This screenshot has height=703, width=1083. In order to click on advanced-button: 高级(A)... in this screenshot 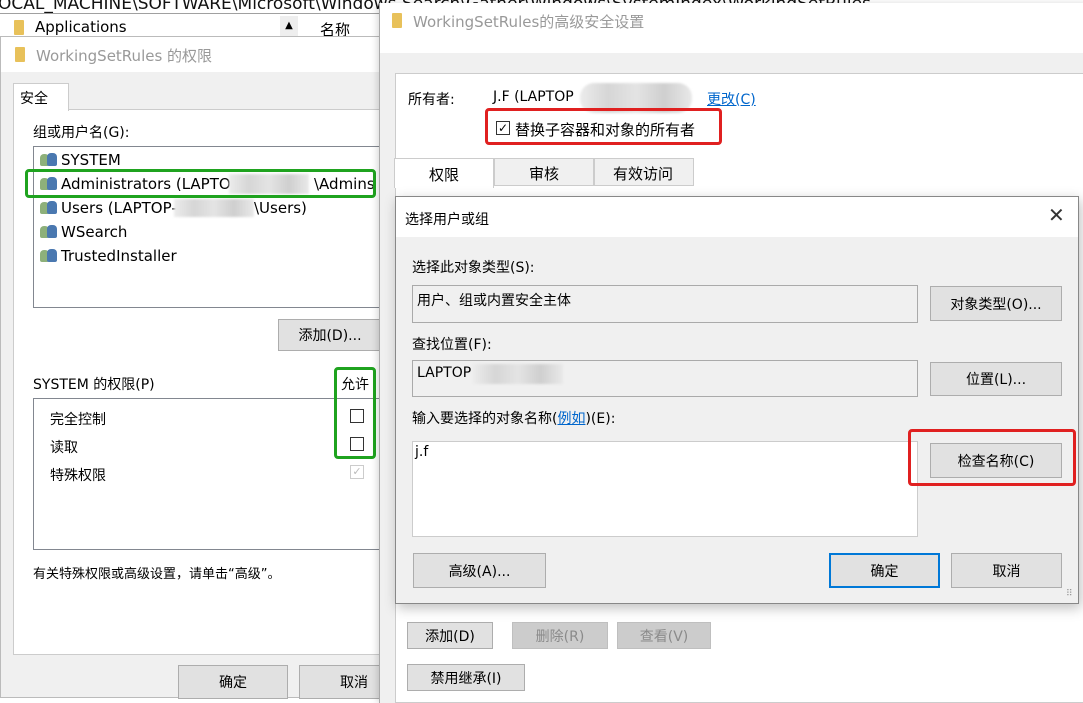, I will do `click(479, 570)`.